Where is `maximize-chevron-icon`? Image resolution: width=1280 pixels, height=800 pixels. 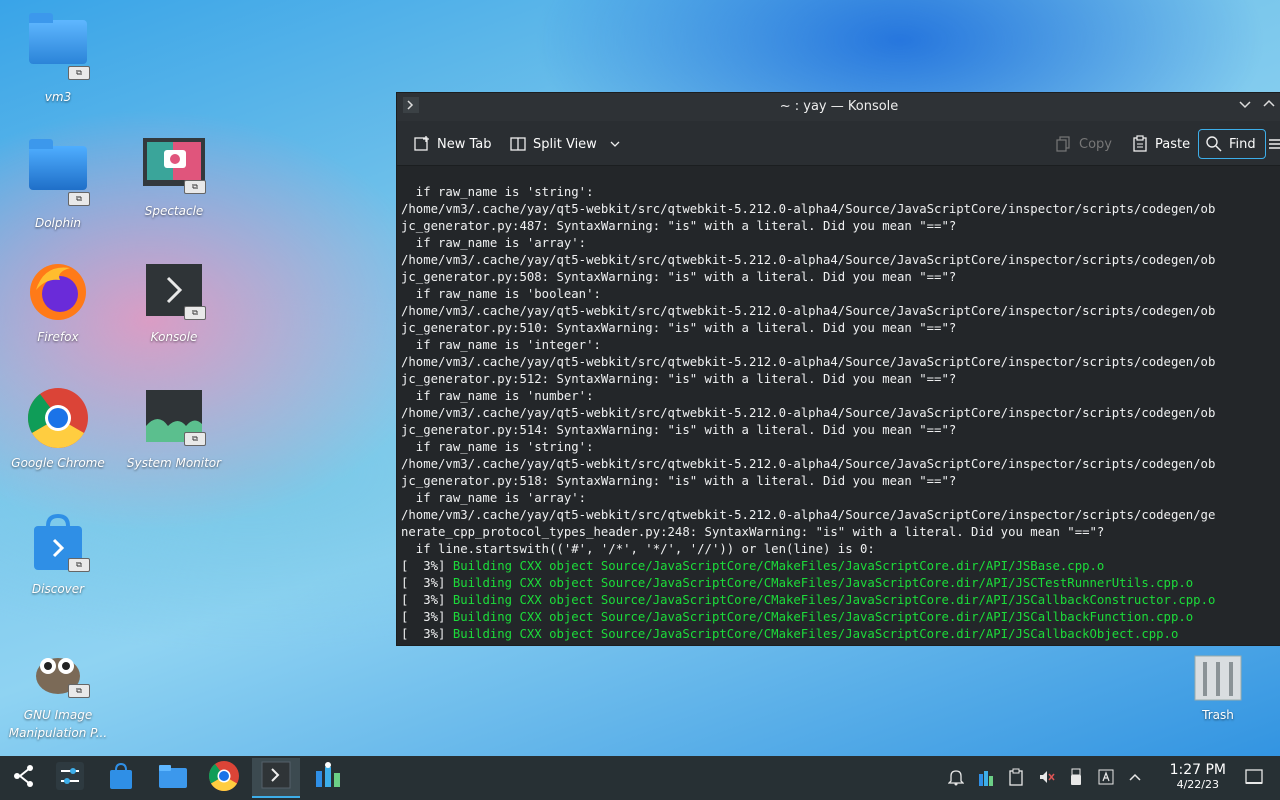
maximize-chevron-icon is located at coordinates (1269, 107).